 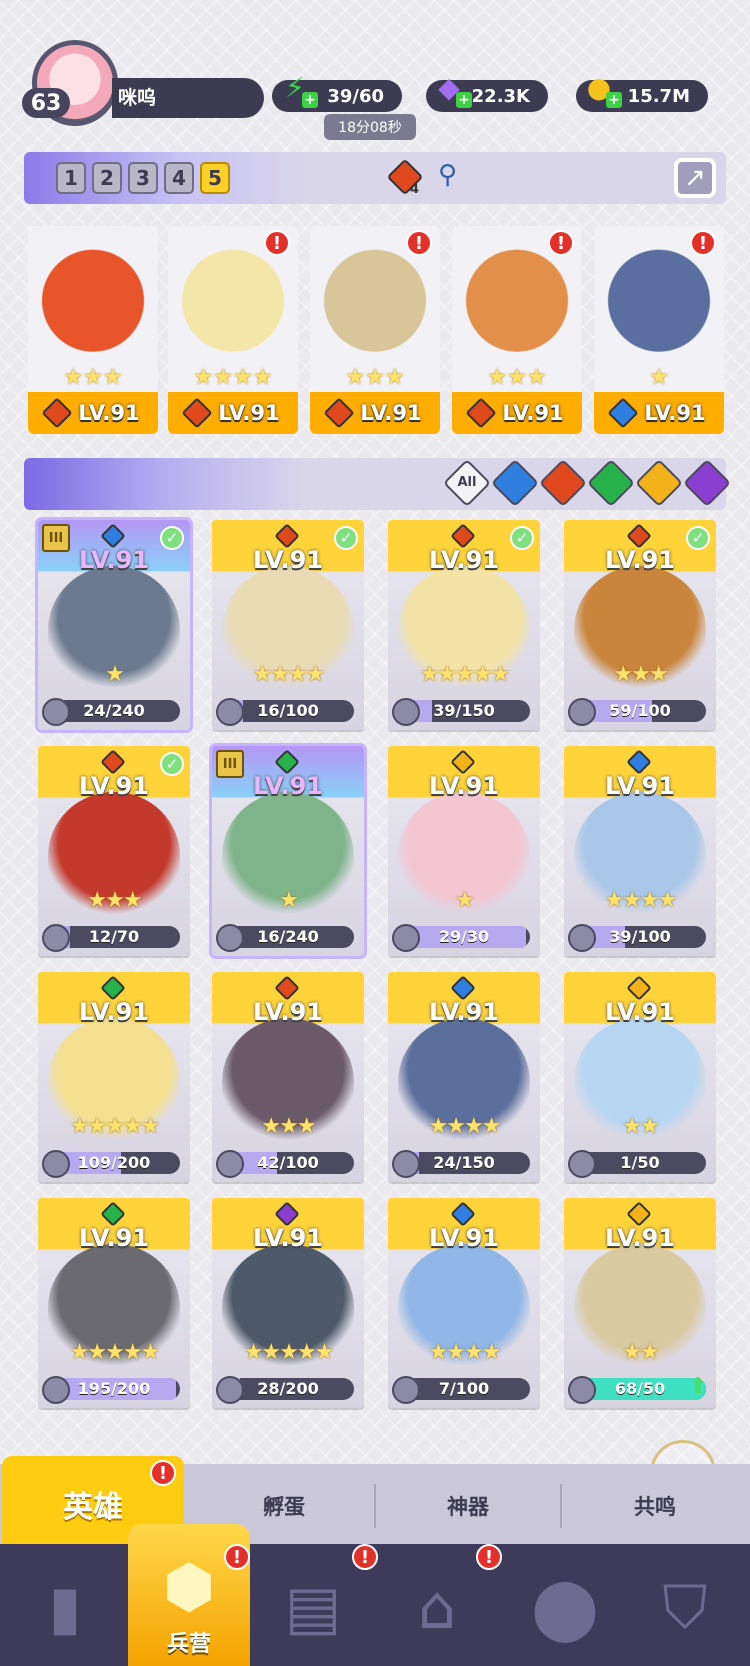 What do you see at coordinates (215, 178) in the screenshot?
I see `team-tab-5: 5` at bounding box center [215, 178].